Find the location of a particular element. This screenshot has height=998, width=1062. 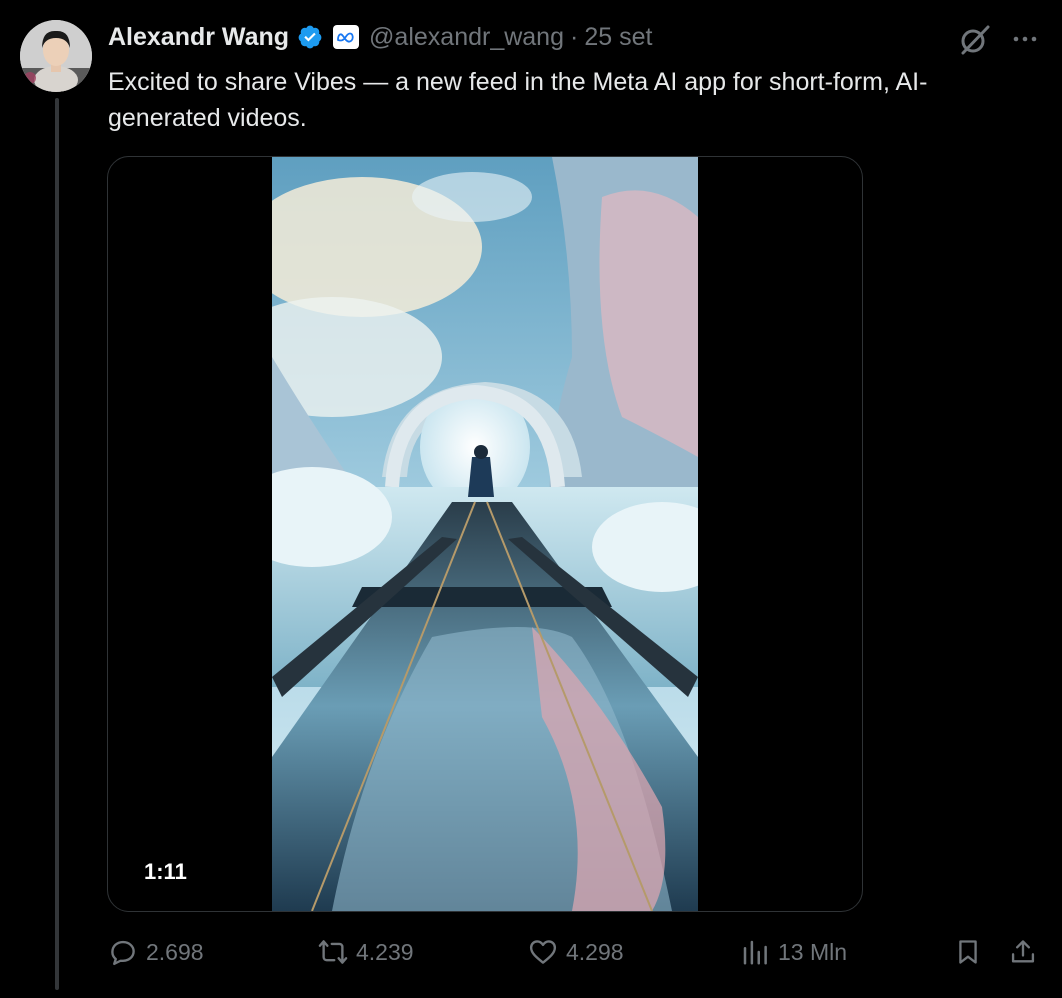

share-icon is located at coordinates (1023, 951).